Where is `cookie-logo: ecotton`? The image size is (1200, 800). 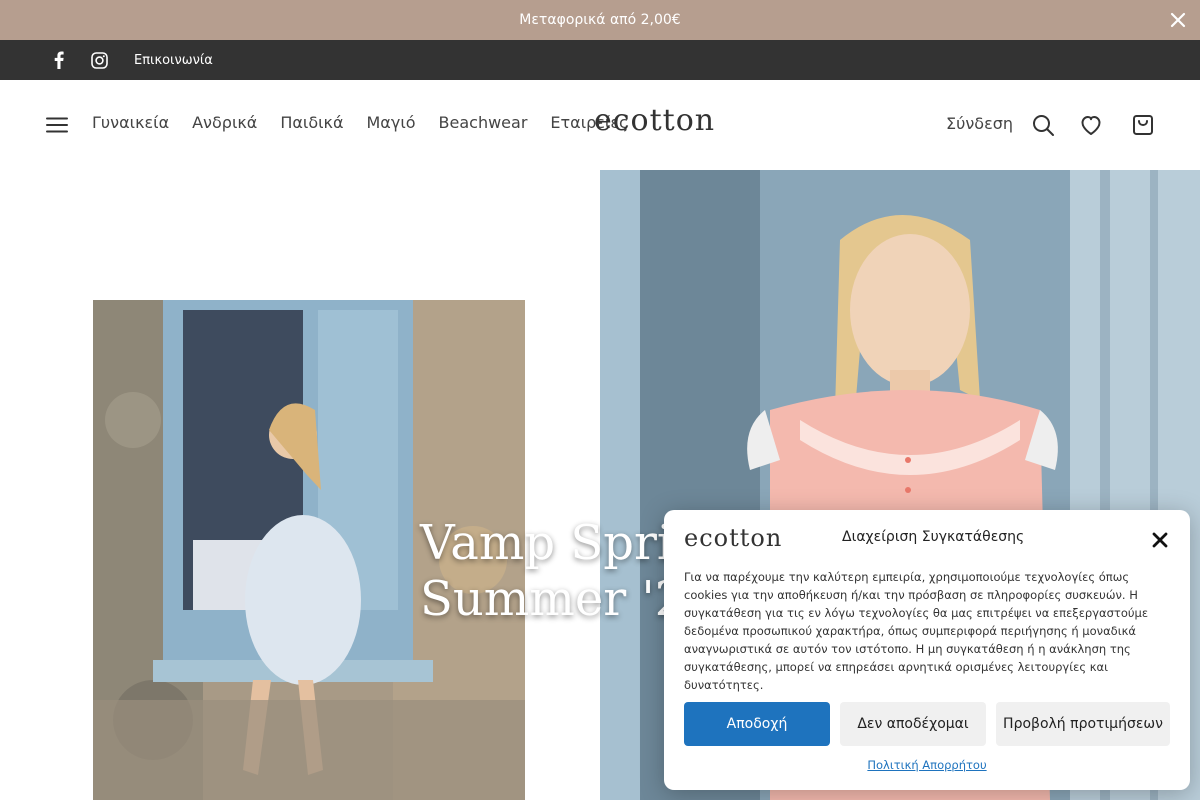
cookie-logo: ecotton is located at coordinates (733, 538).